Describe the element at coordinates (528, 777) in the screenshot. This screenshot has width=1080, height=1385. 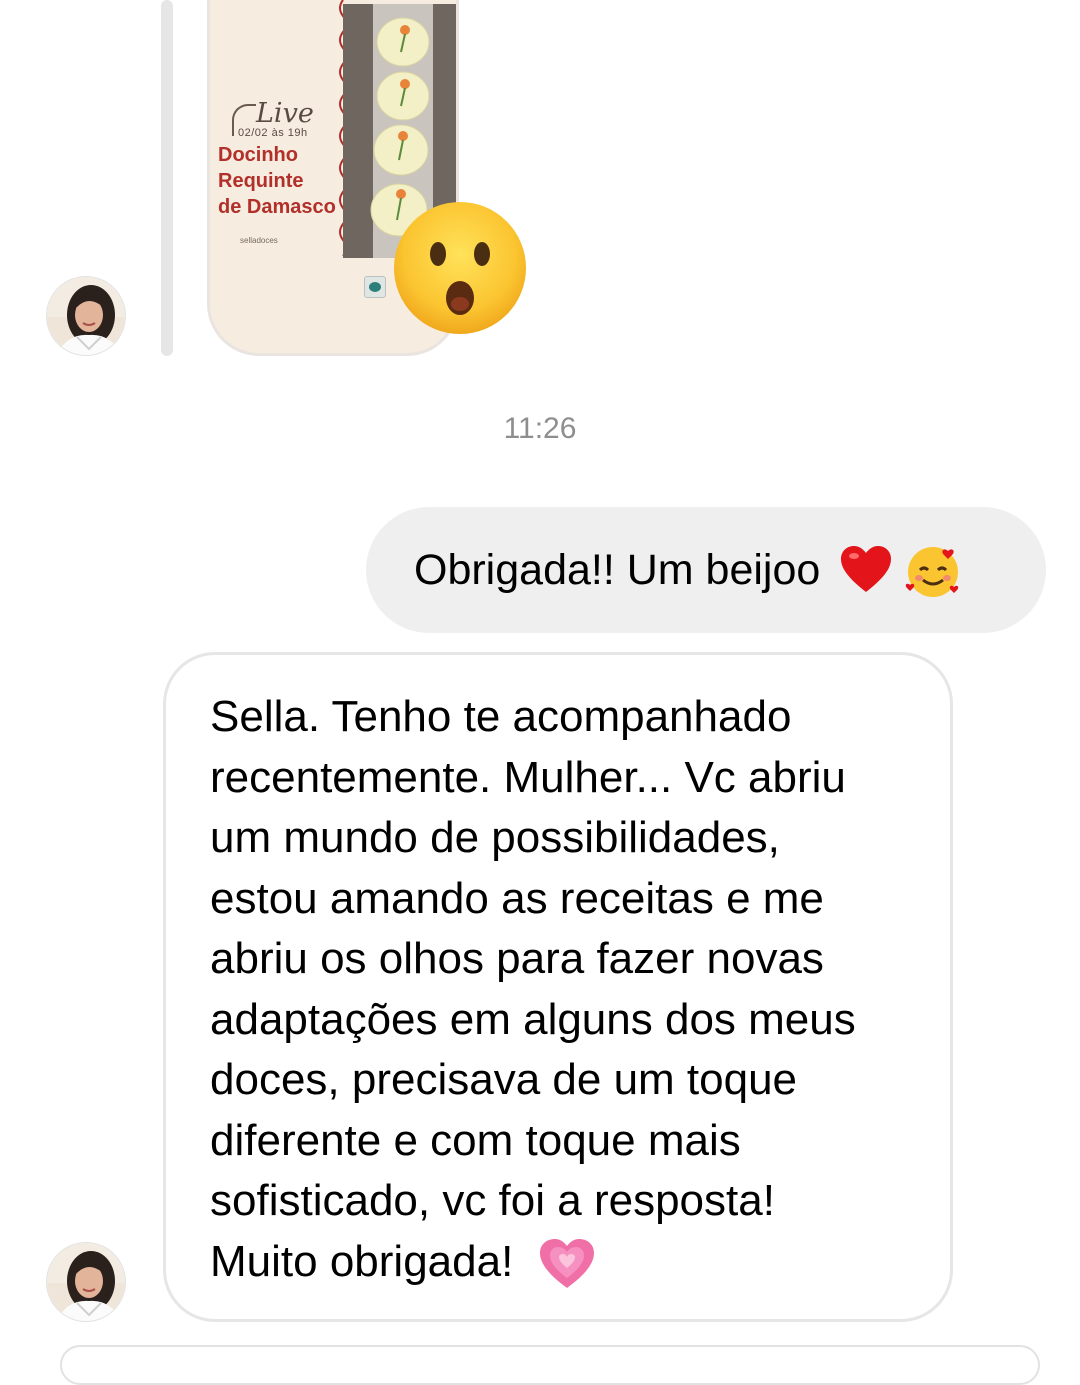
I see `message-line: recentemente. Mulher... Vc abriu` at that location.